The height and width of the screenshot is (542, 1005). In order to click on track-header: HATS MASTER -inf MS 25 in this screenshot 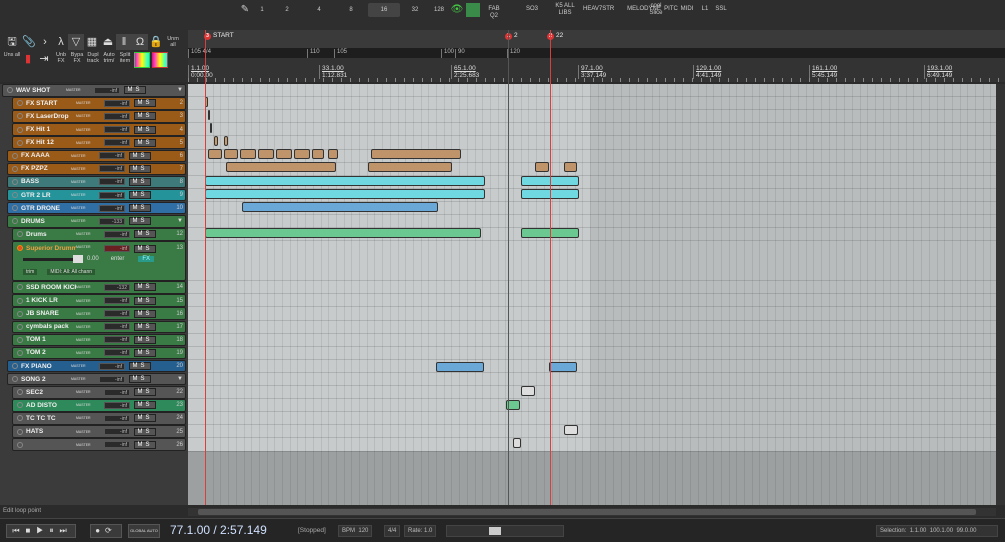, I will do `click(99, 431)`.